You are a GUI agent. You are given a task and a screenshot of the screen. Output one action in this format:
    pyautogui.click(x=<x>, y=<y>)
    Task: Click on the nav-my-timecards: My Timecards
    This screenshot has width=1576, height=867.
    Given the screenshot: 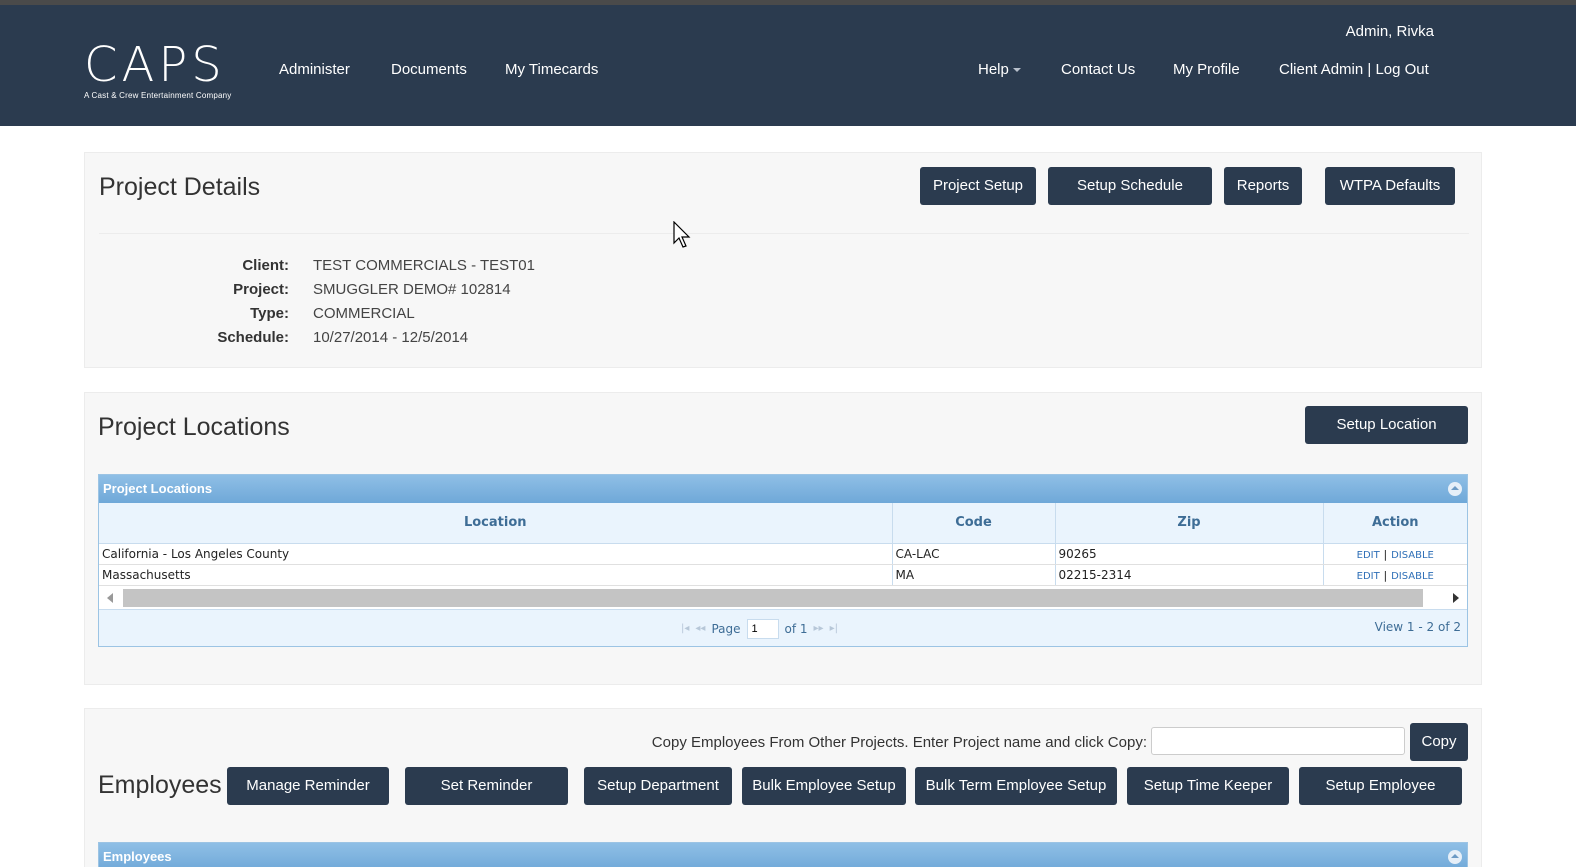 What is the action you would take?
    pyautogui.click(x=551, y=69)
    